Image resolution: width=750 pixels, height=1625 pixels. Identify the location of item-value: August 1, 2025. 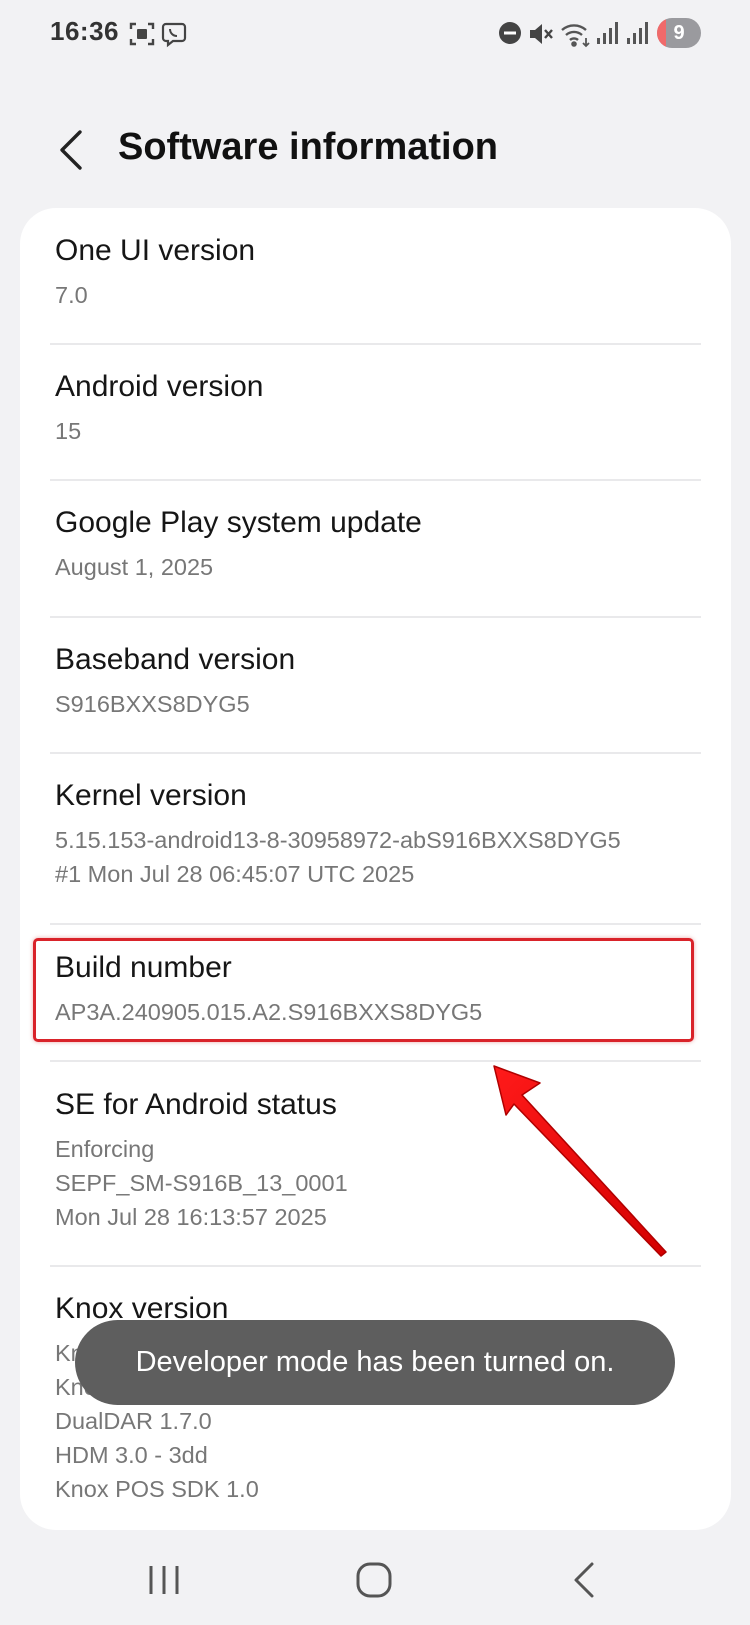
(134, 567).